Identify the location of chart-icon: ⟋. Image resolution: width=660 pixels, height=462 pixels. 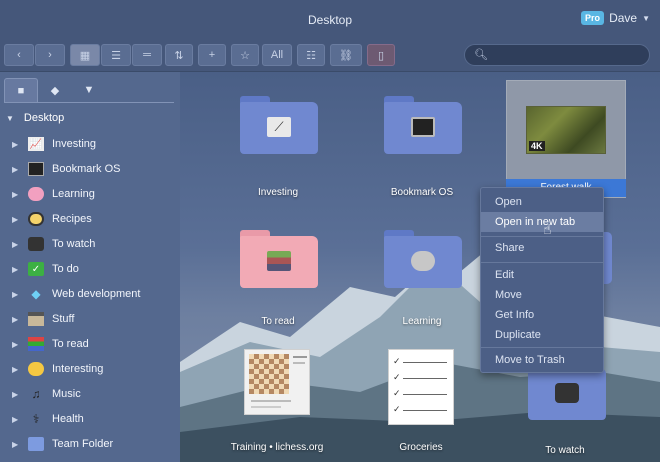
(279, 127).